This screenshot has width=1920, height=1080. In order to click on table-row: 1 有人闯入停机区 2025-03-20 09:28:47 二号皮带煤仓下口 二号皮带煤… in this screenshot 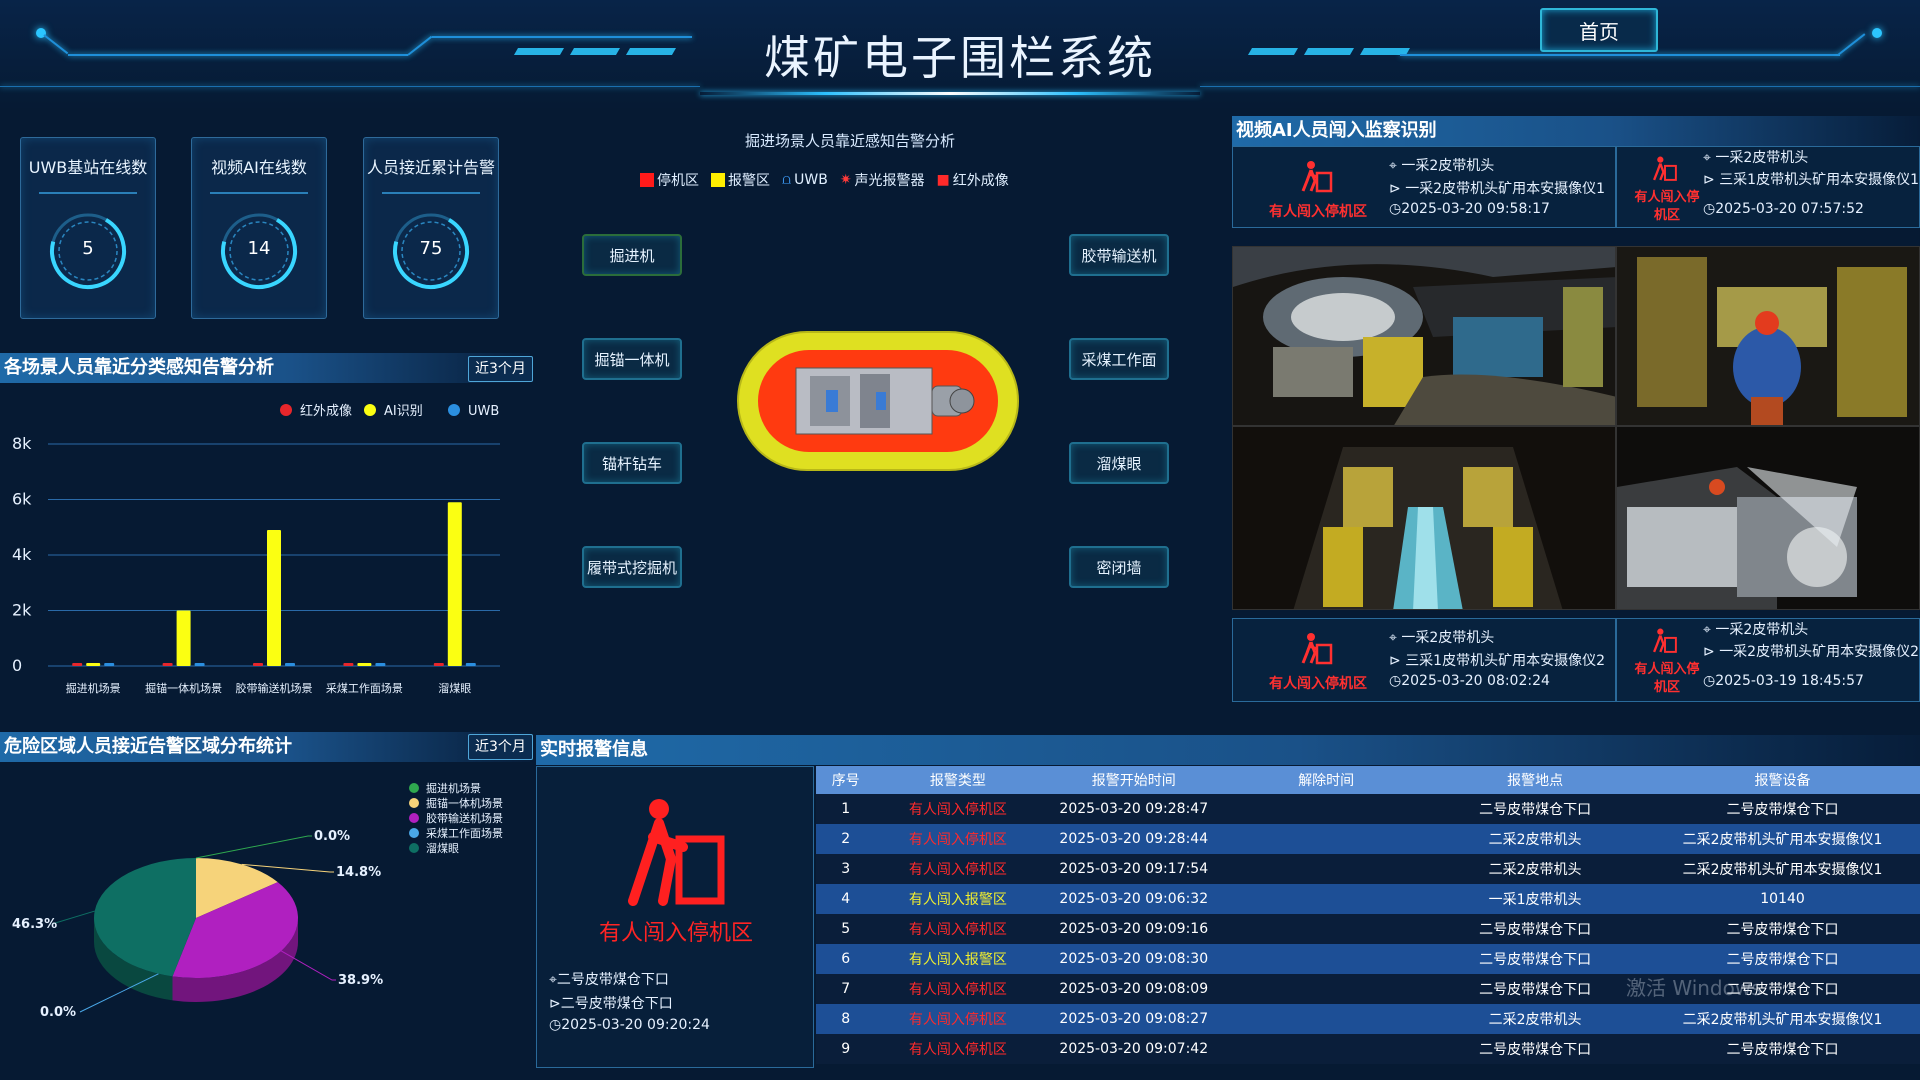, I will do `click(1368, 809)`.